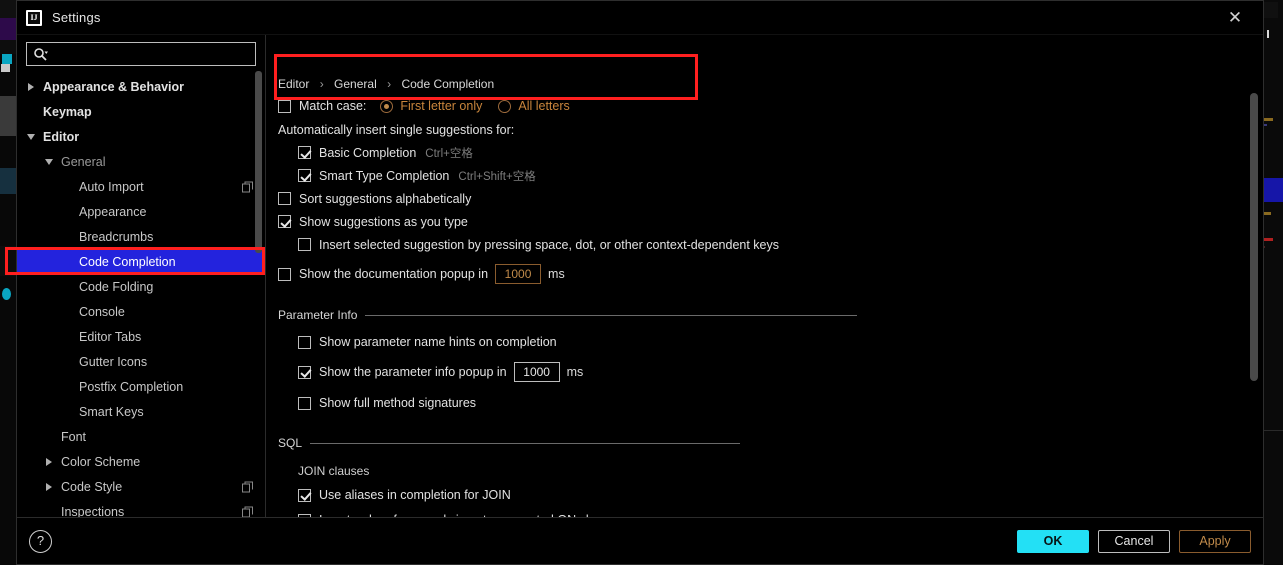  What do you see at coordinates (141, 161) in the screenshot?
I see `sidebar-item-general: General` at bounding box center [141, 161].